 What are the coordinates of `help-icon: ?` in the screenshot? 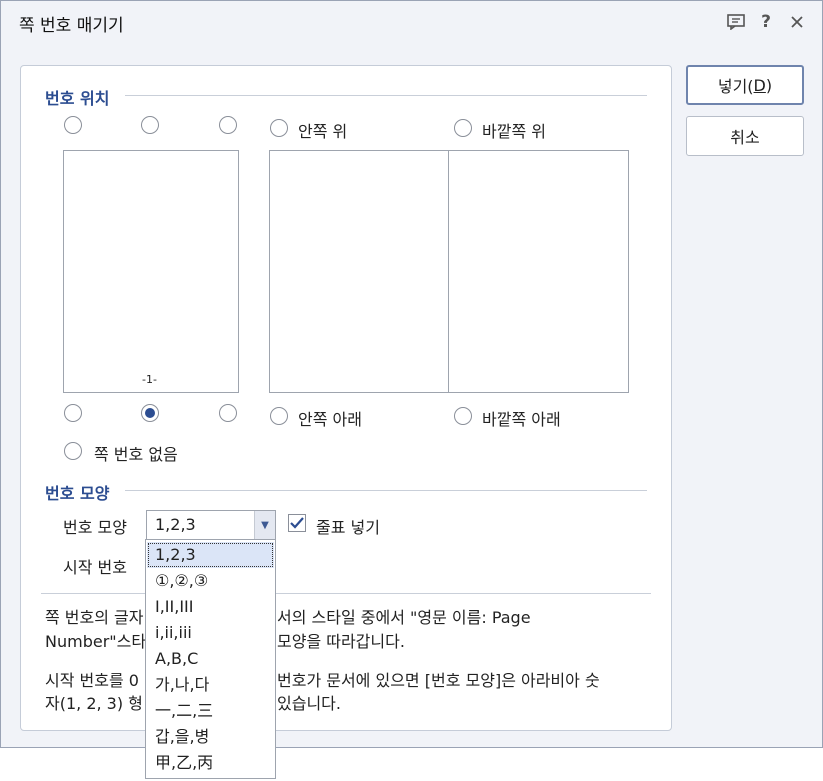 It's located at (766, 22).